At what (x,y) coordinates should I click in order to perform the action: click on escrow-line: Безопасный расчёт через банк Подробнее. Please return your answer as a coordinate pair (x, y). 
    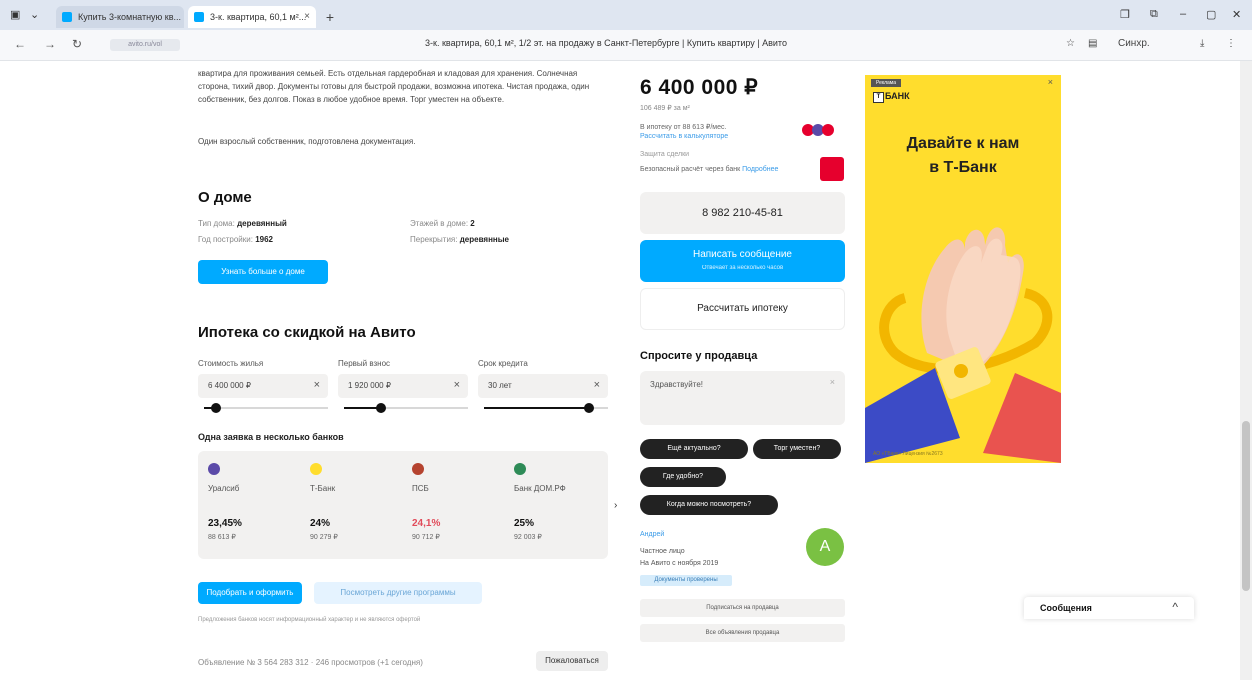
    Looking at the image, I should click on (709, 169).